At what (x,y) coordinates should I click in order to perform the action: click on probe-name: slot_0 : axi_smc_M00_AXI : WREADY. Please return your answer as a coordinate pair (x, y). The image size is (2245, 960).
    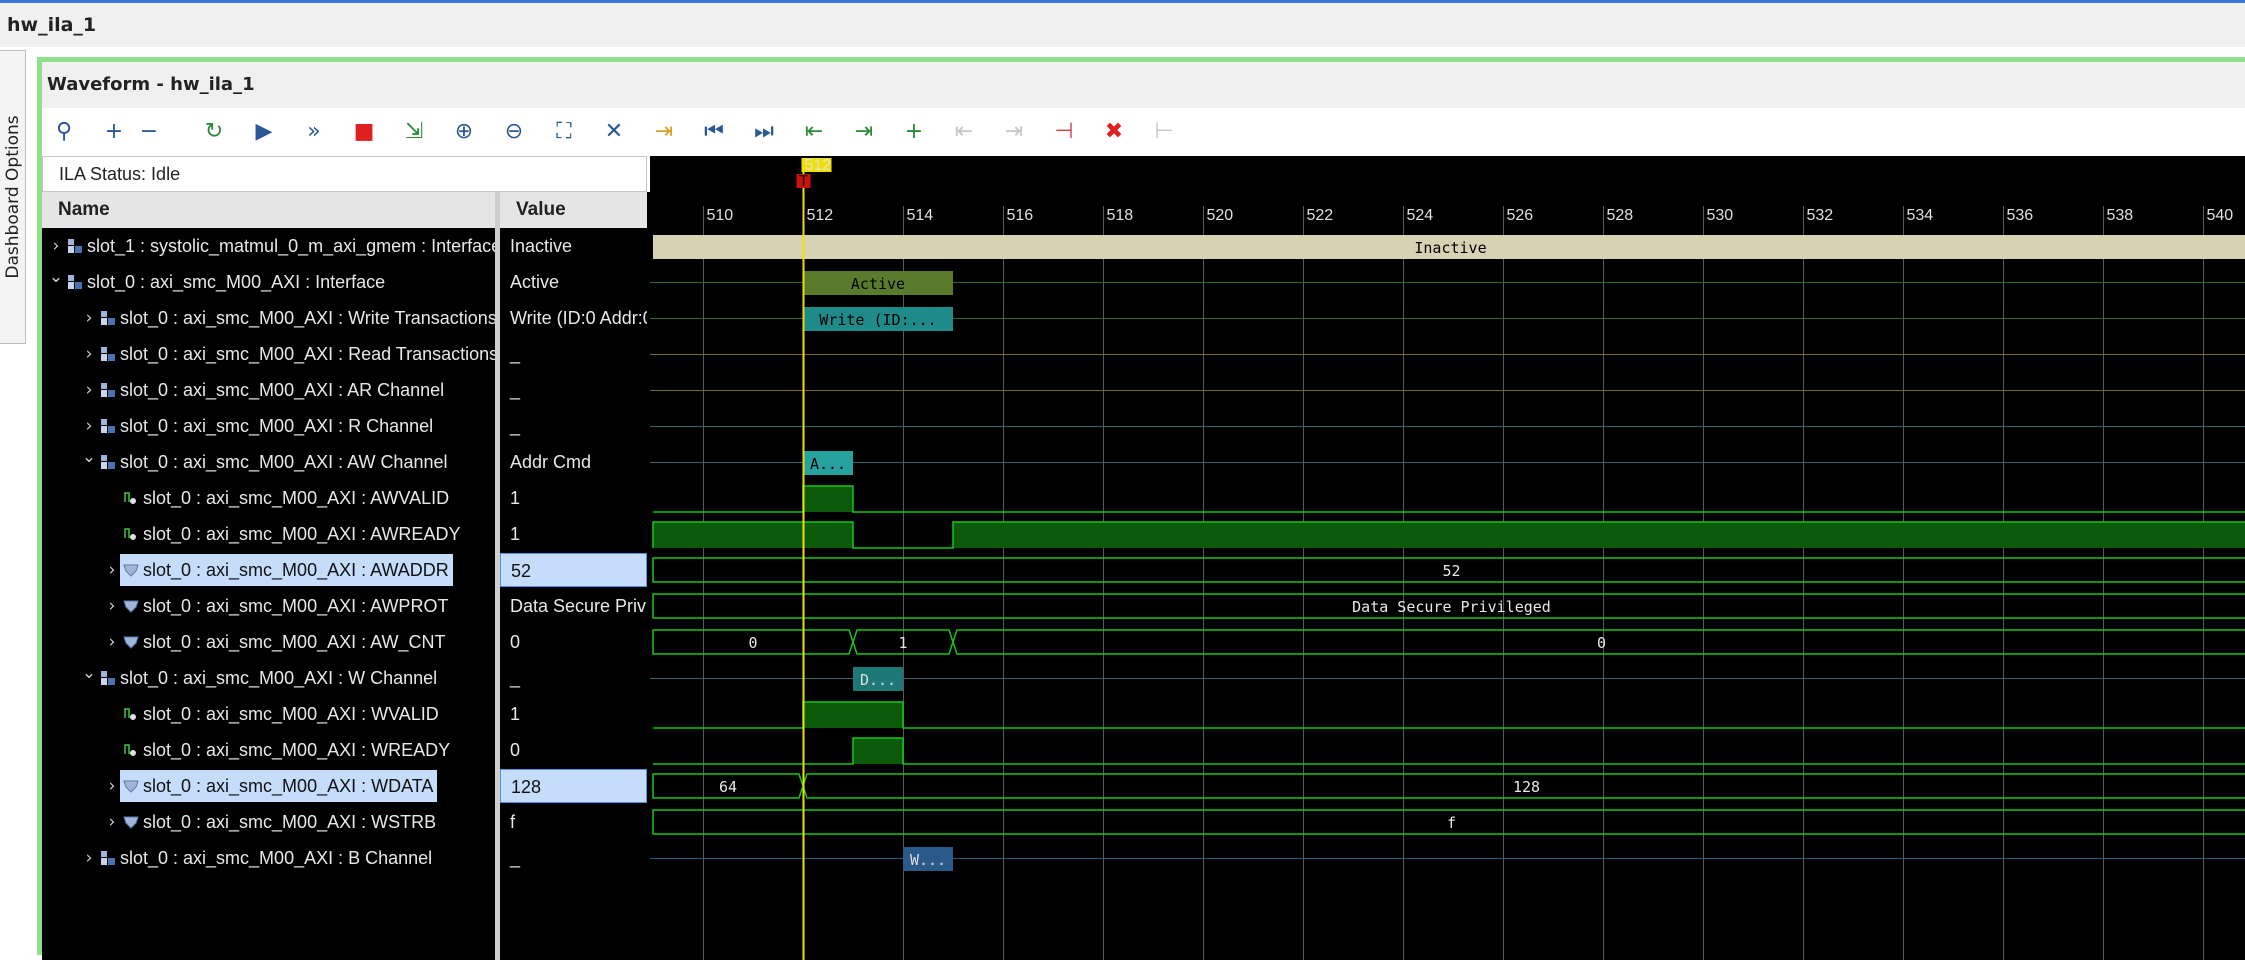
    Looking at the image, I should click on (297, 750).